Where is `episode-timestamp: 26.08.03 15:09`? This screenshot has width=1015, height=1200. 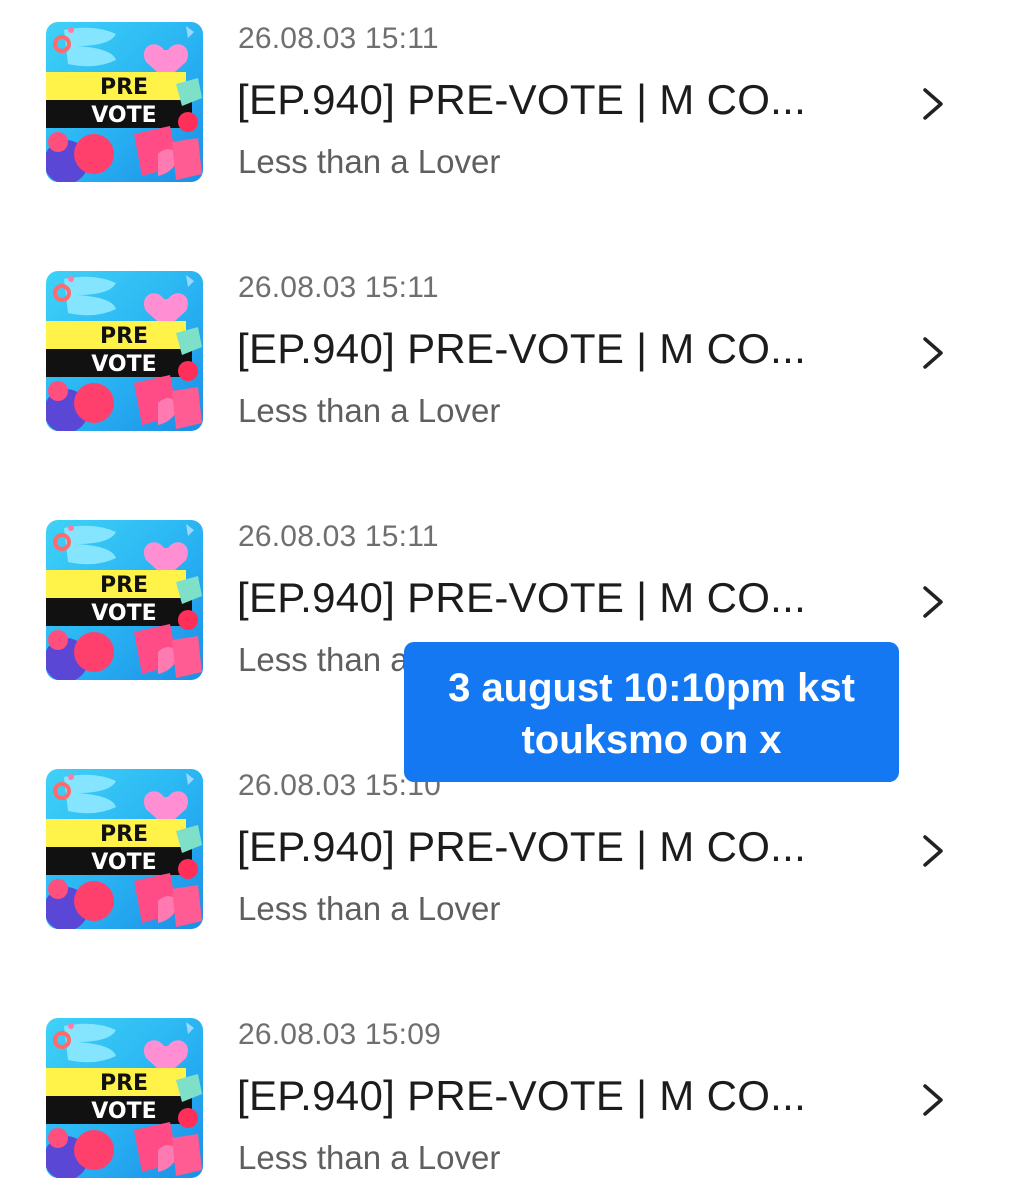 episode-timestamp: 26.08.03 15:09 is located at coordinates (339, 1034).